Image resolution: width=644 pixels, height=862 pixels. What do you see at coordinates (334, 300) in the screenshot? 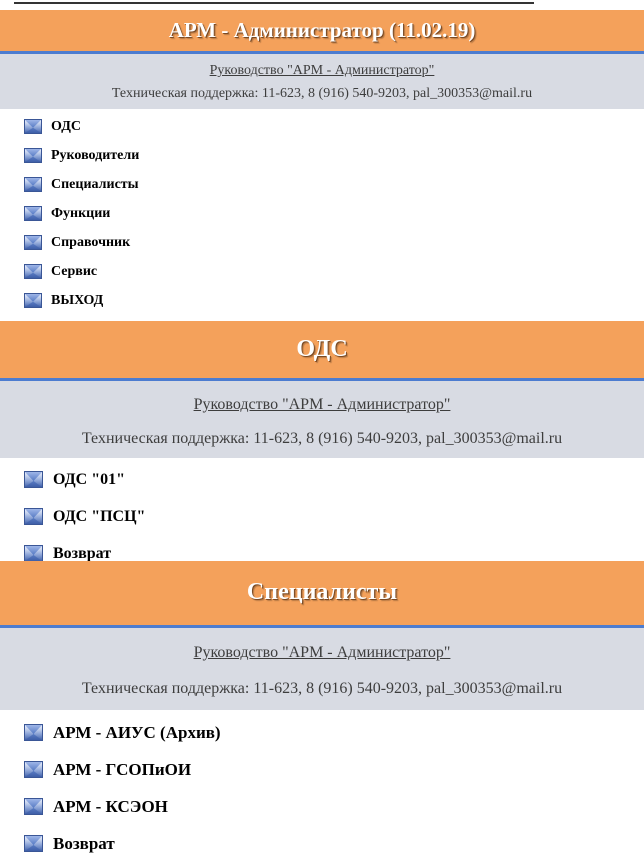
I see `menu-item-exit: ВЫХОД` at bounding box center [334, 300].